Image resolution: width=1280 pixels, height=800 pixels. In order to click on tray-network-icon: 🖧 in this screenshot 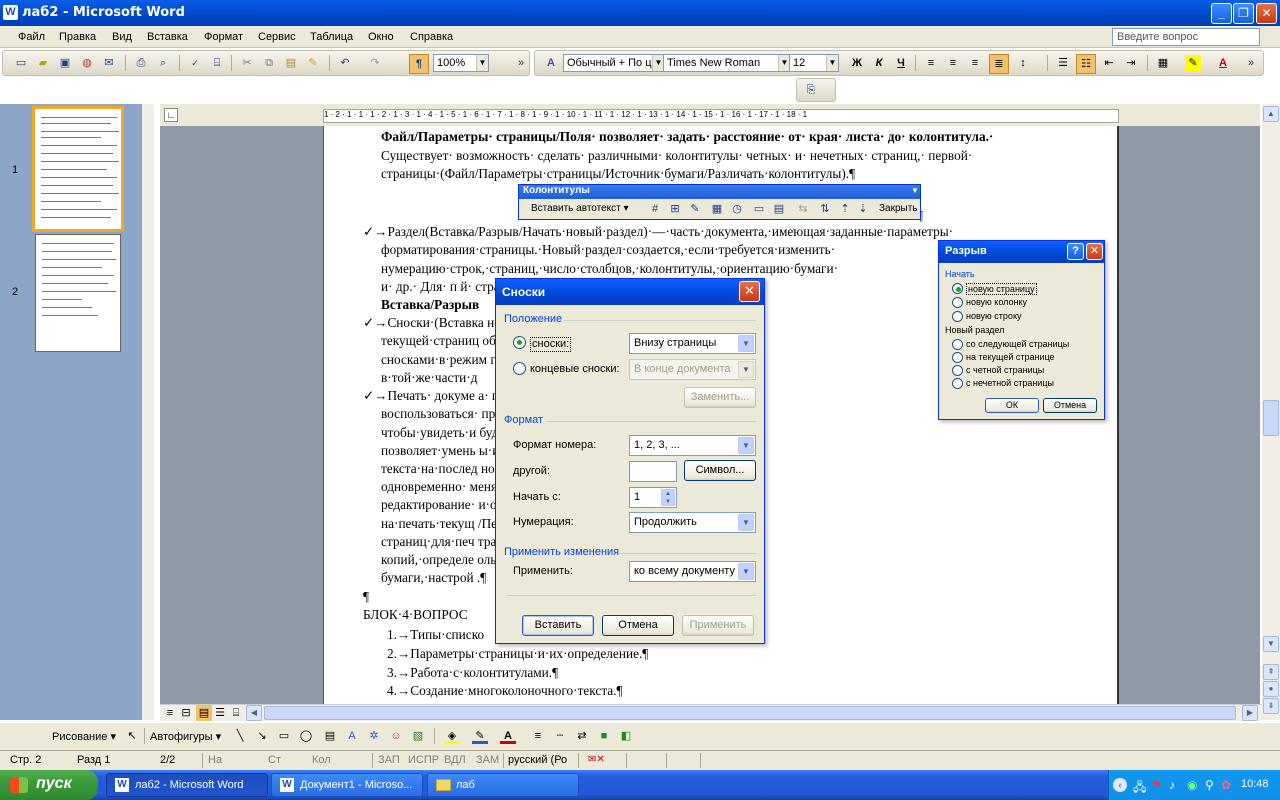, I will do `click(1139, 788)`.